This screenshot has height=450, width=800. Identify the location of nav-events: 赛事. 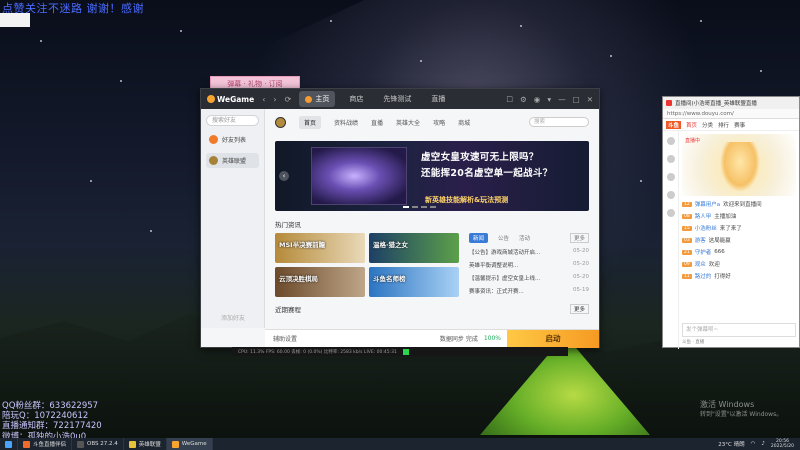
(739, 125).